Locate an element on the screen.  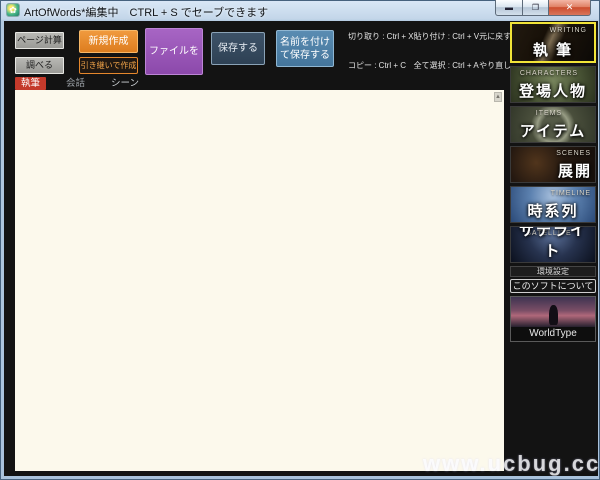
sidebar-item-satellite: SATELLITE サテライト is located at coordinates (553, 244).